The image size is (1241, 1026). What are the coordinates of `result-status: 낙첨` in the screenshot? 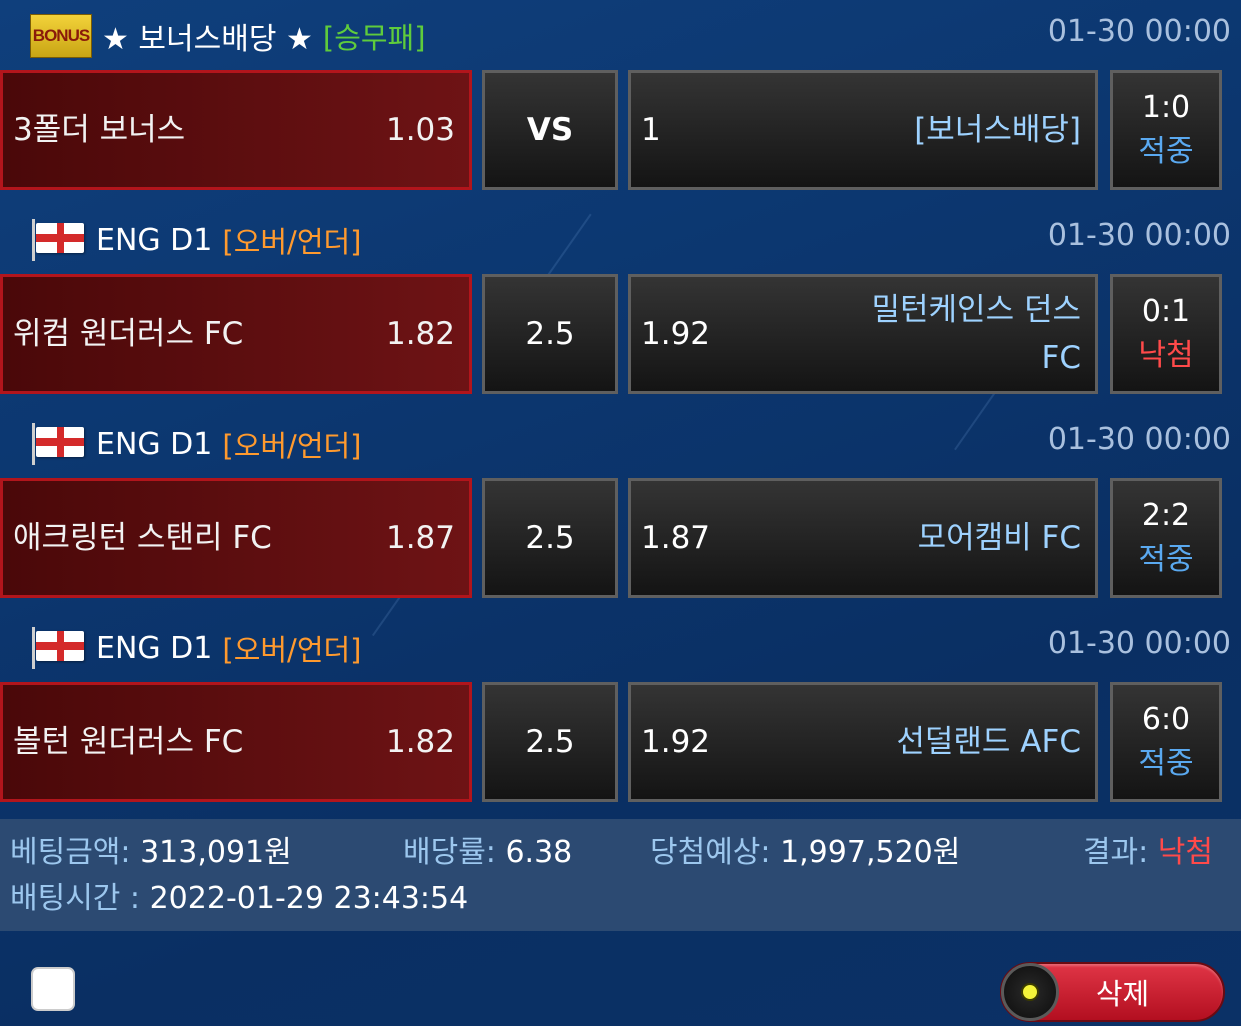 It's located at (1166, 355).